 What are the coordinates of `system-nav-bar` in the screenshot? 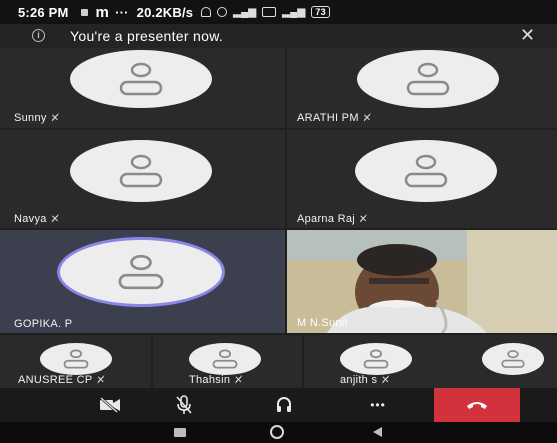 It's located at (278, 432).